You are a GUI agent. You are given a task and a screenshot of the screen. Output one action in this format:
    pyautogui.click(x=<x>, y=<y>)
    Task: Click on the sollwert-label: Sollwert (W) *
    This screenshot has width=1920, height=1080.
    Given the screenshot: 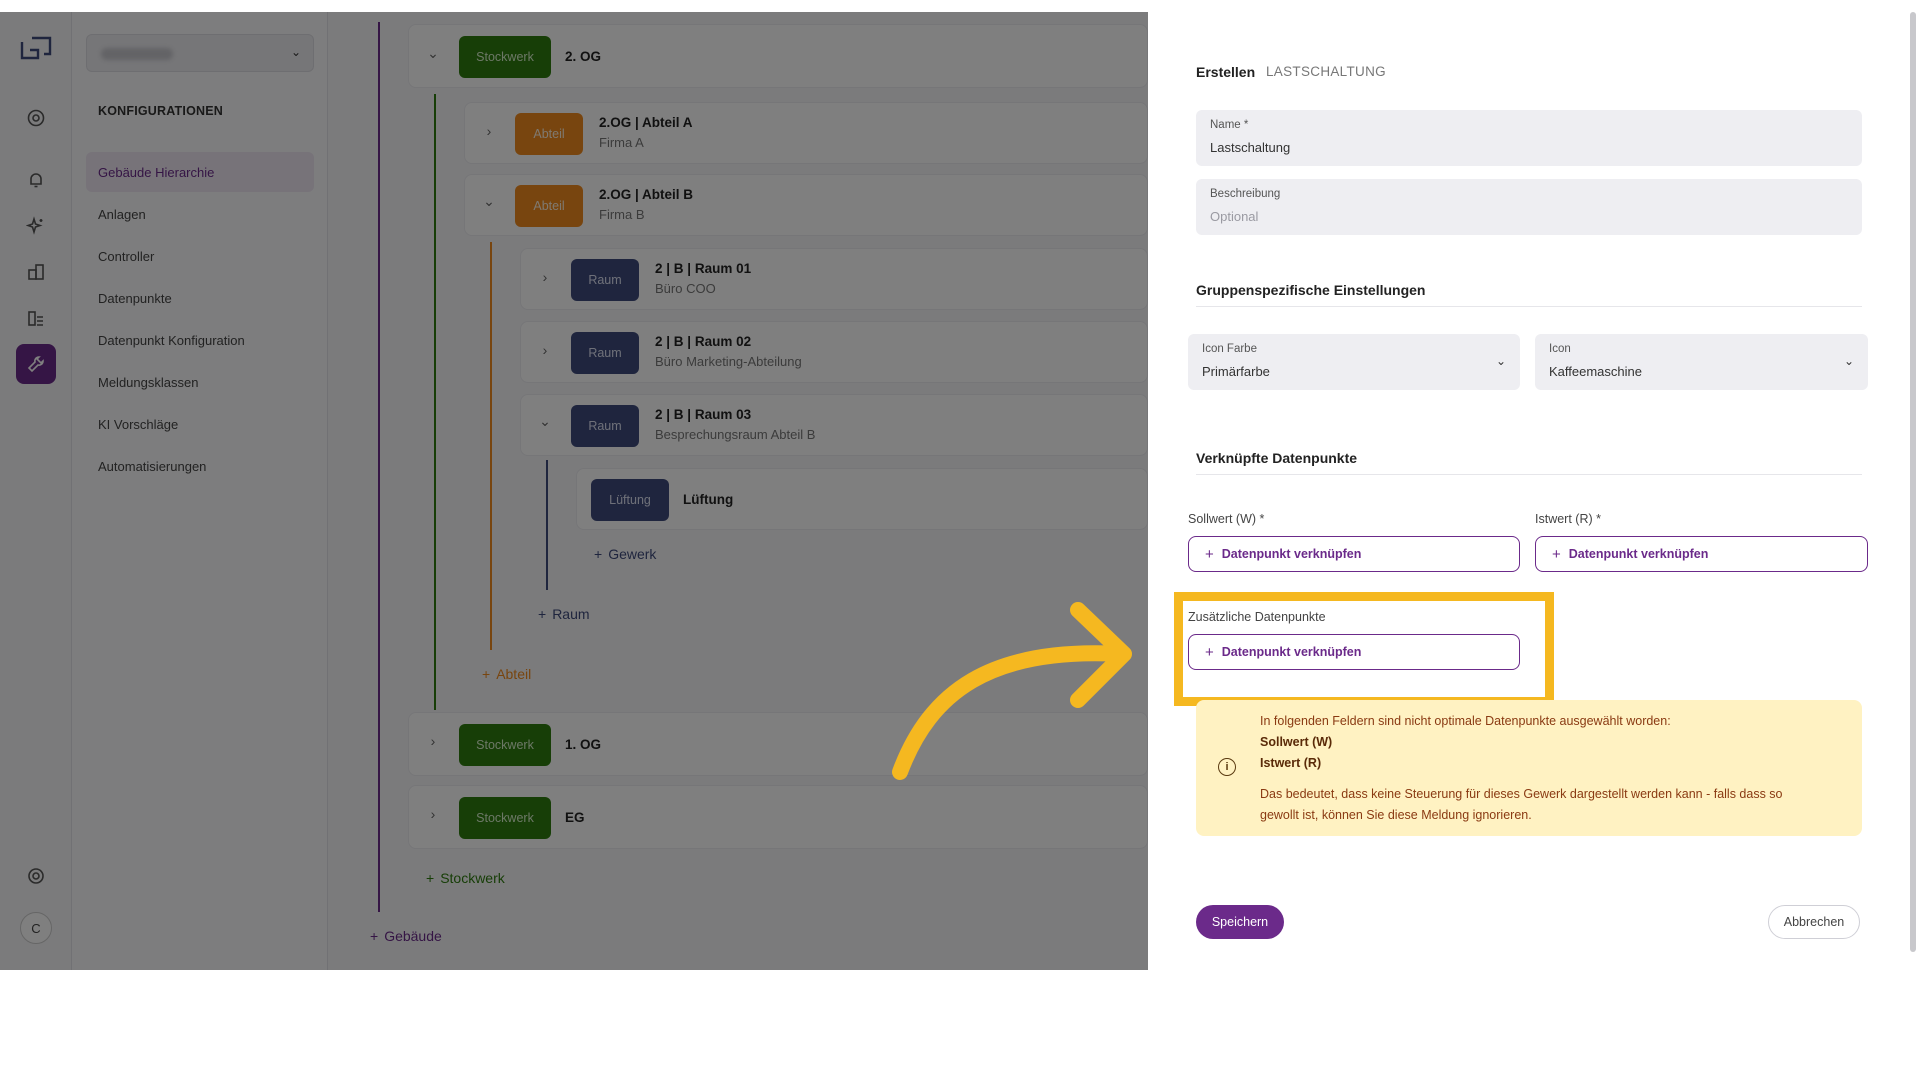 What is the action you would take?
    pyautogui.click(x=1226, y=519)
    